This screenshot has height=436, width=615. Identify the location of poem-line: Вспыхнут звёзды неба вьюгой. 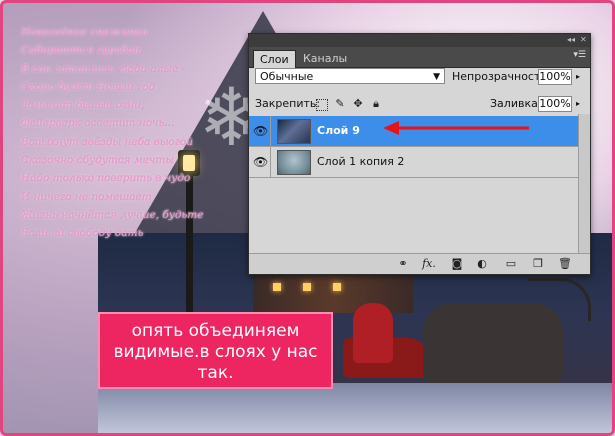
(107, 141).